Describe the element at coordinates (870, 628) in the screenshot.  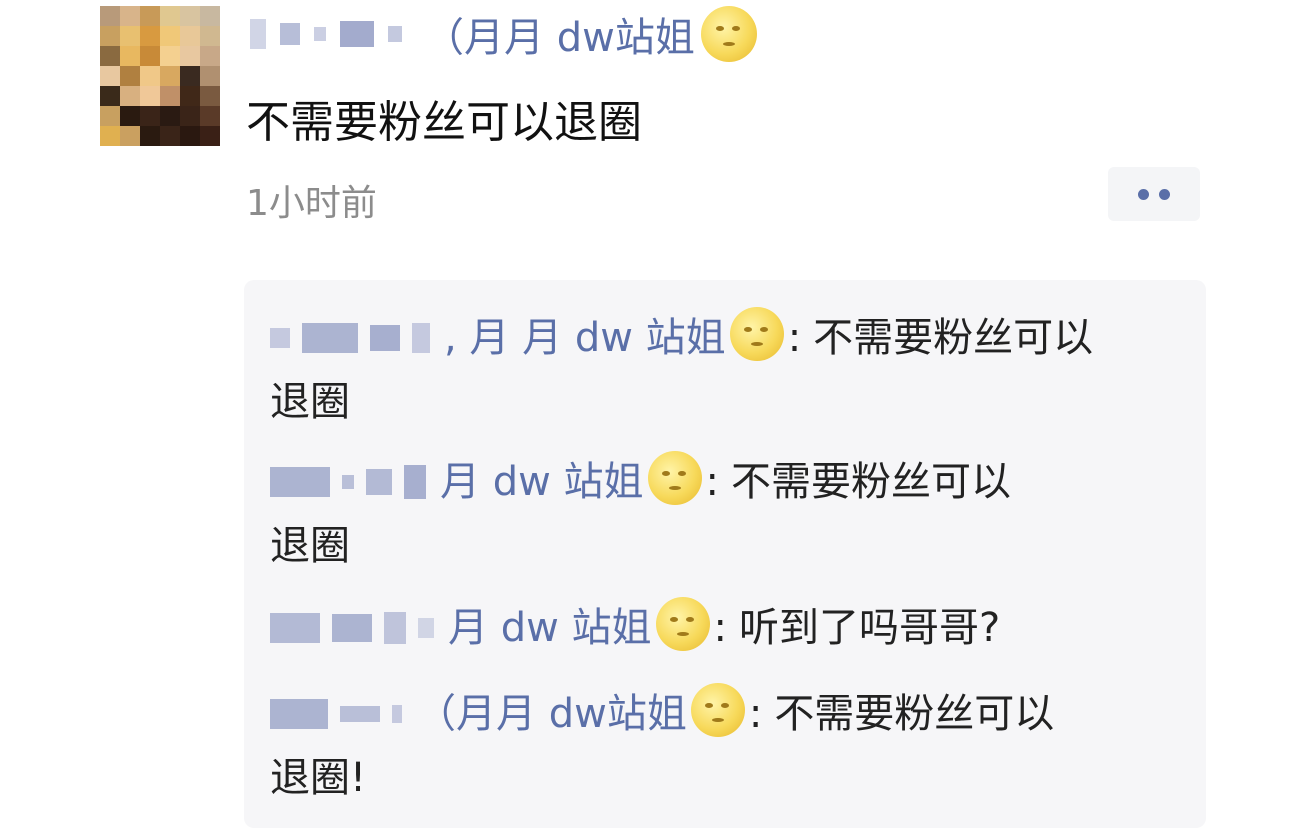
I see `comment-text: 听到了吗哥哥?` at that location.